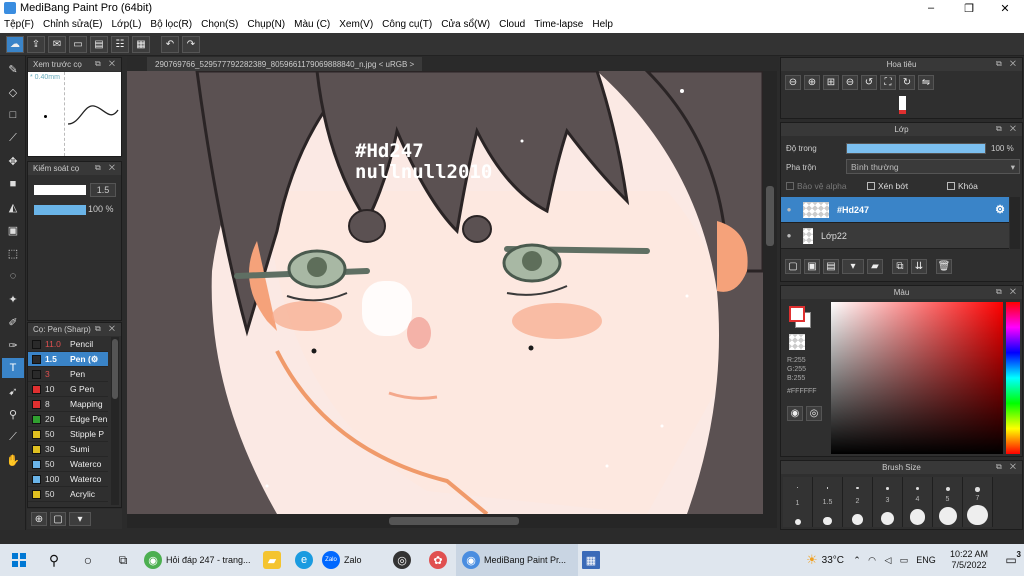 This screenshot has width=1024, height=576. What do you see at coordinates (875, 266) in the screenshot?
I see `folder-icon: ▰` at bounding box center [875, 266].